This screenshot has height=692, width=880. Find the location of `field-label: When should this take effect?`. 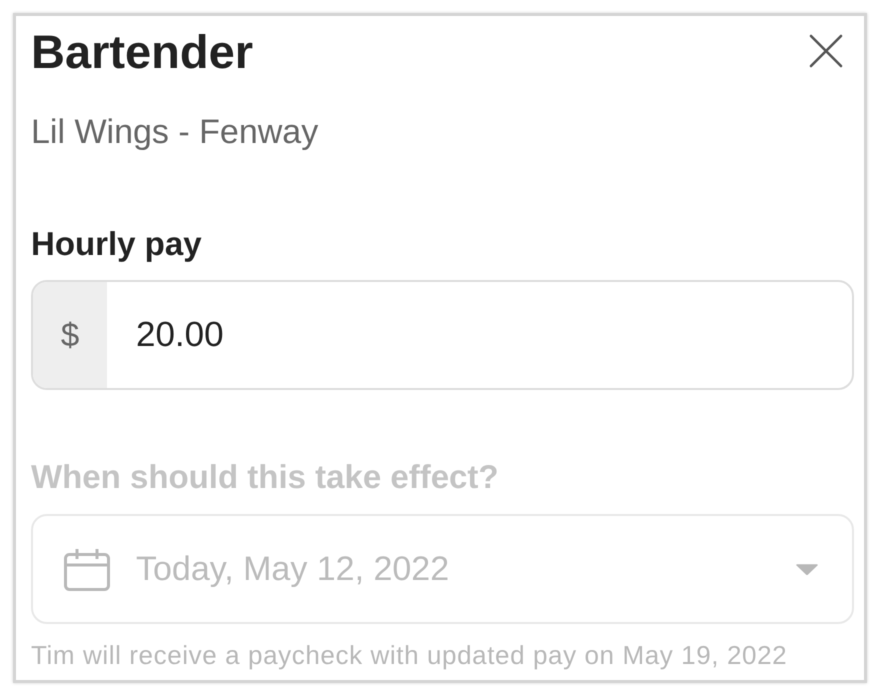

field-label: When should this take effect? is located at coordinates (265, 477).